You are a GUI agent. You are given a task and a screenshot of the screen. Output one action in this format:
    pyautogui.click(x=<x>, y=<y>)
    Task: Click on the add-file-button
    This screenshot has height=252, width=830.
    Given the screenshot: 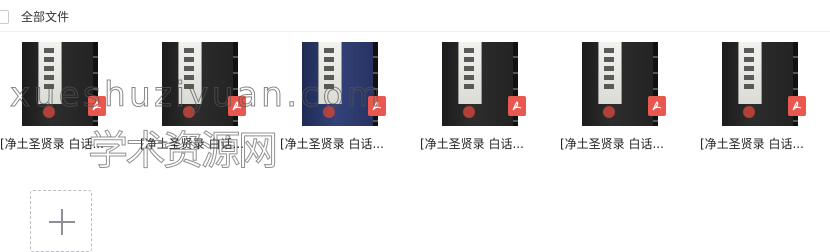 What is the action you would take?
    pyautogui.click(x=61, y=221)
    